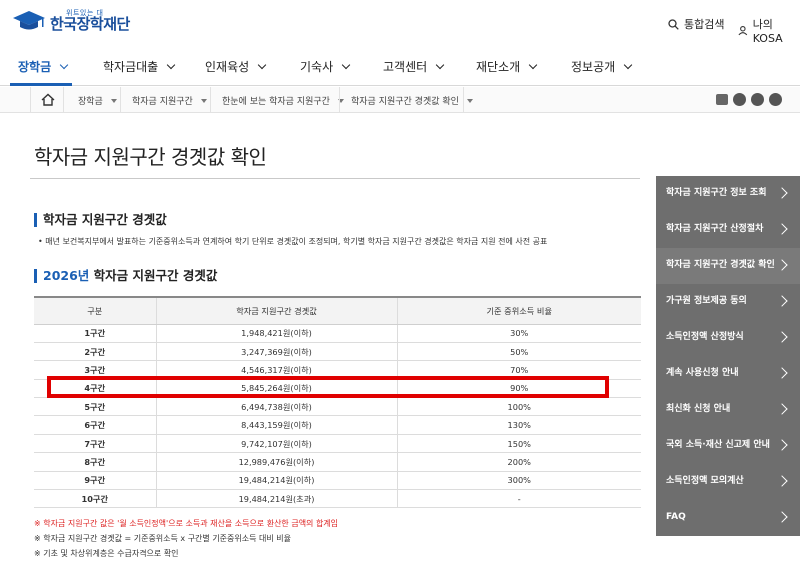 This screenshot has height=565, width=800. Describe the element at coordinates (704, 24) in the screenshot. I see `search-label: 통합검색` at that location.